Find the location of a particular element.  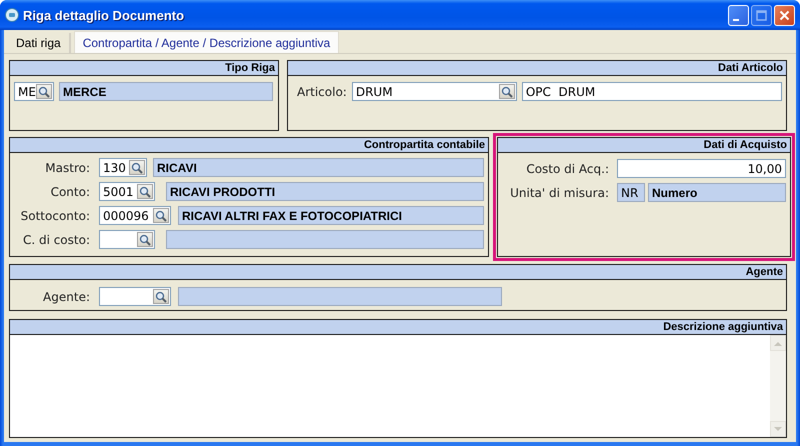

field-label: Mastro: is located at coordinates (67, 167).